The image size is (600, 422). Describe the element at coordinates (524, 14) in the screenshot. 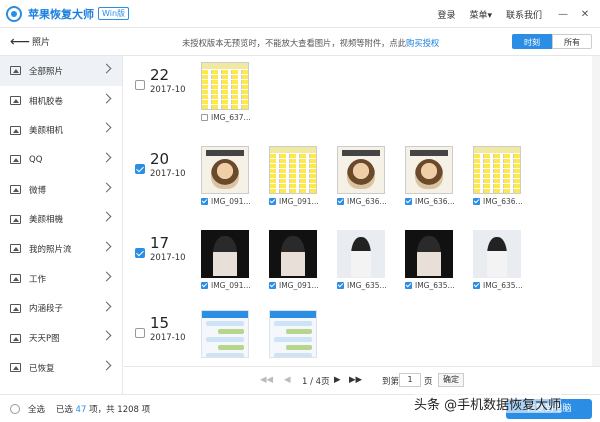

I see `contact-link: 联系我们` at that location.